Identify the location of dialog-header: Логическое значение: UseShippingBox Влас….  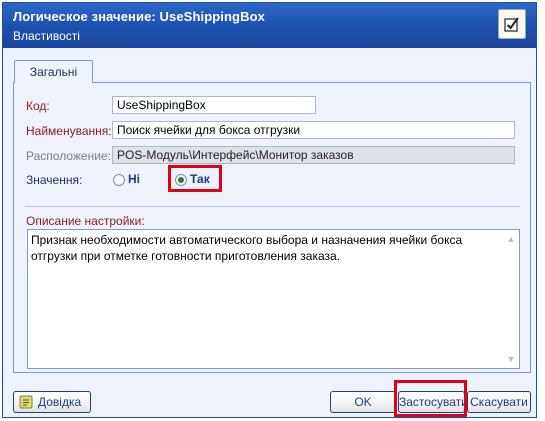
(269, 25).